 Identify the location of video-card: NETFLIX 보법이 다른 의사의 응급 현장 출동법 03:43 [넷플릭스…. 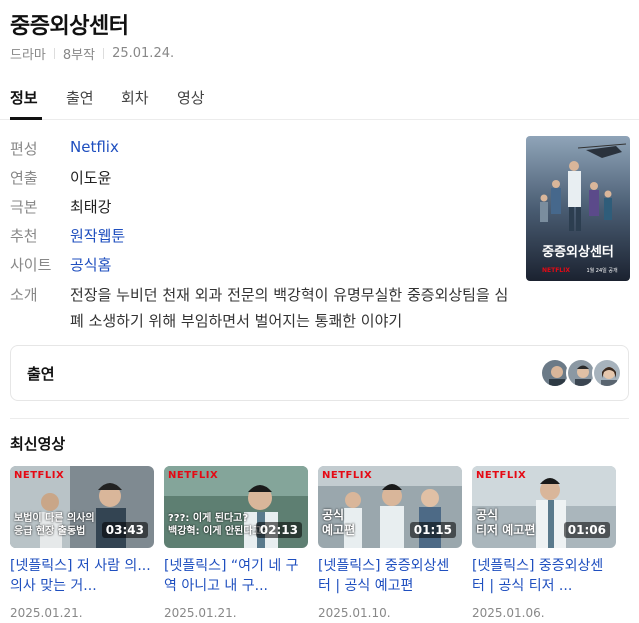
(82, 543).